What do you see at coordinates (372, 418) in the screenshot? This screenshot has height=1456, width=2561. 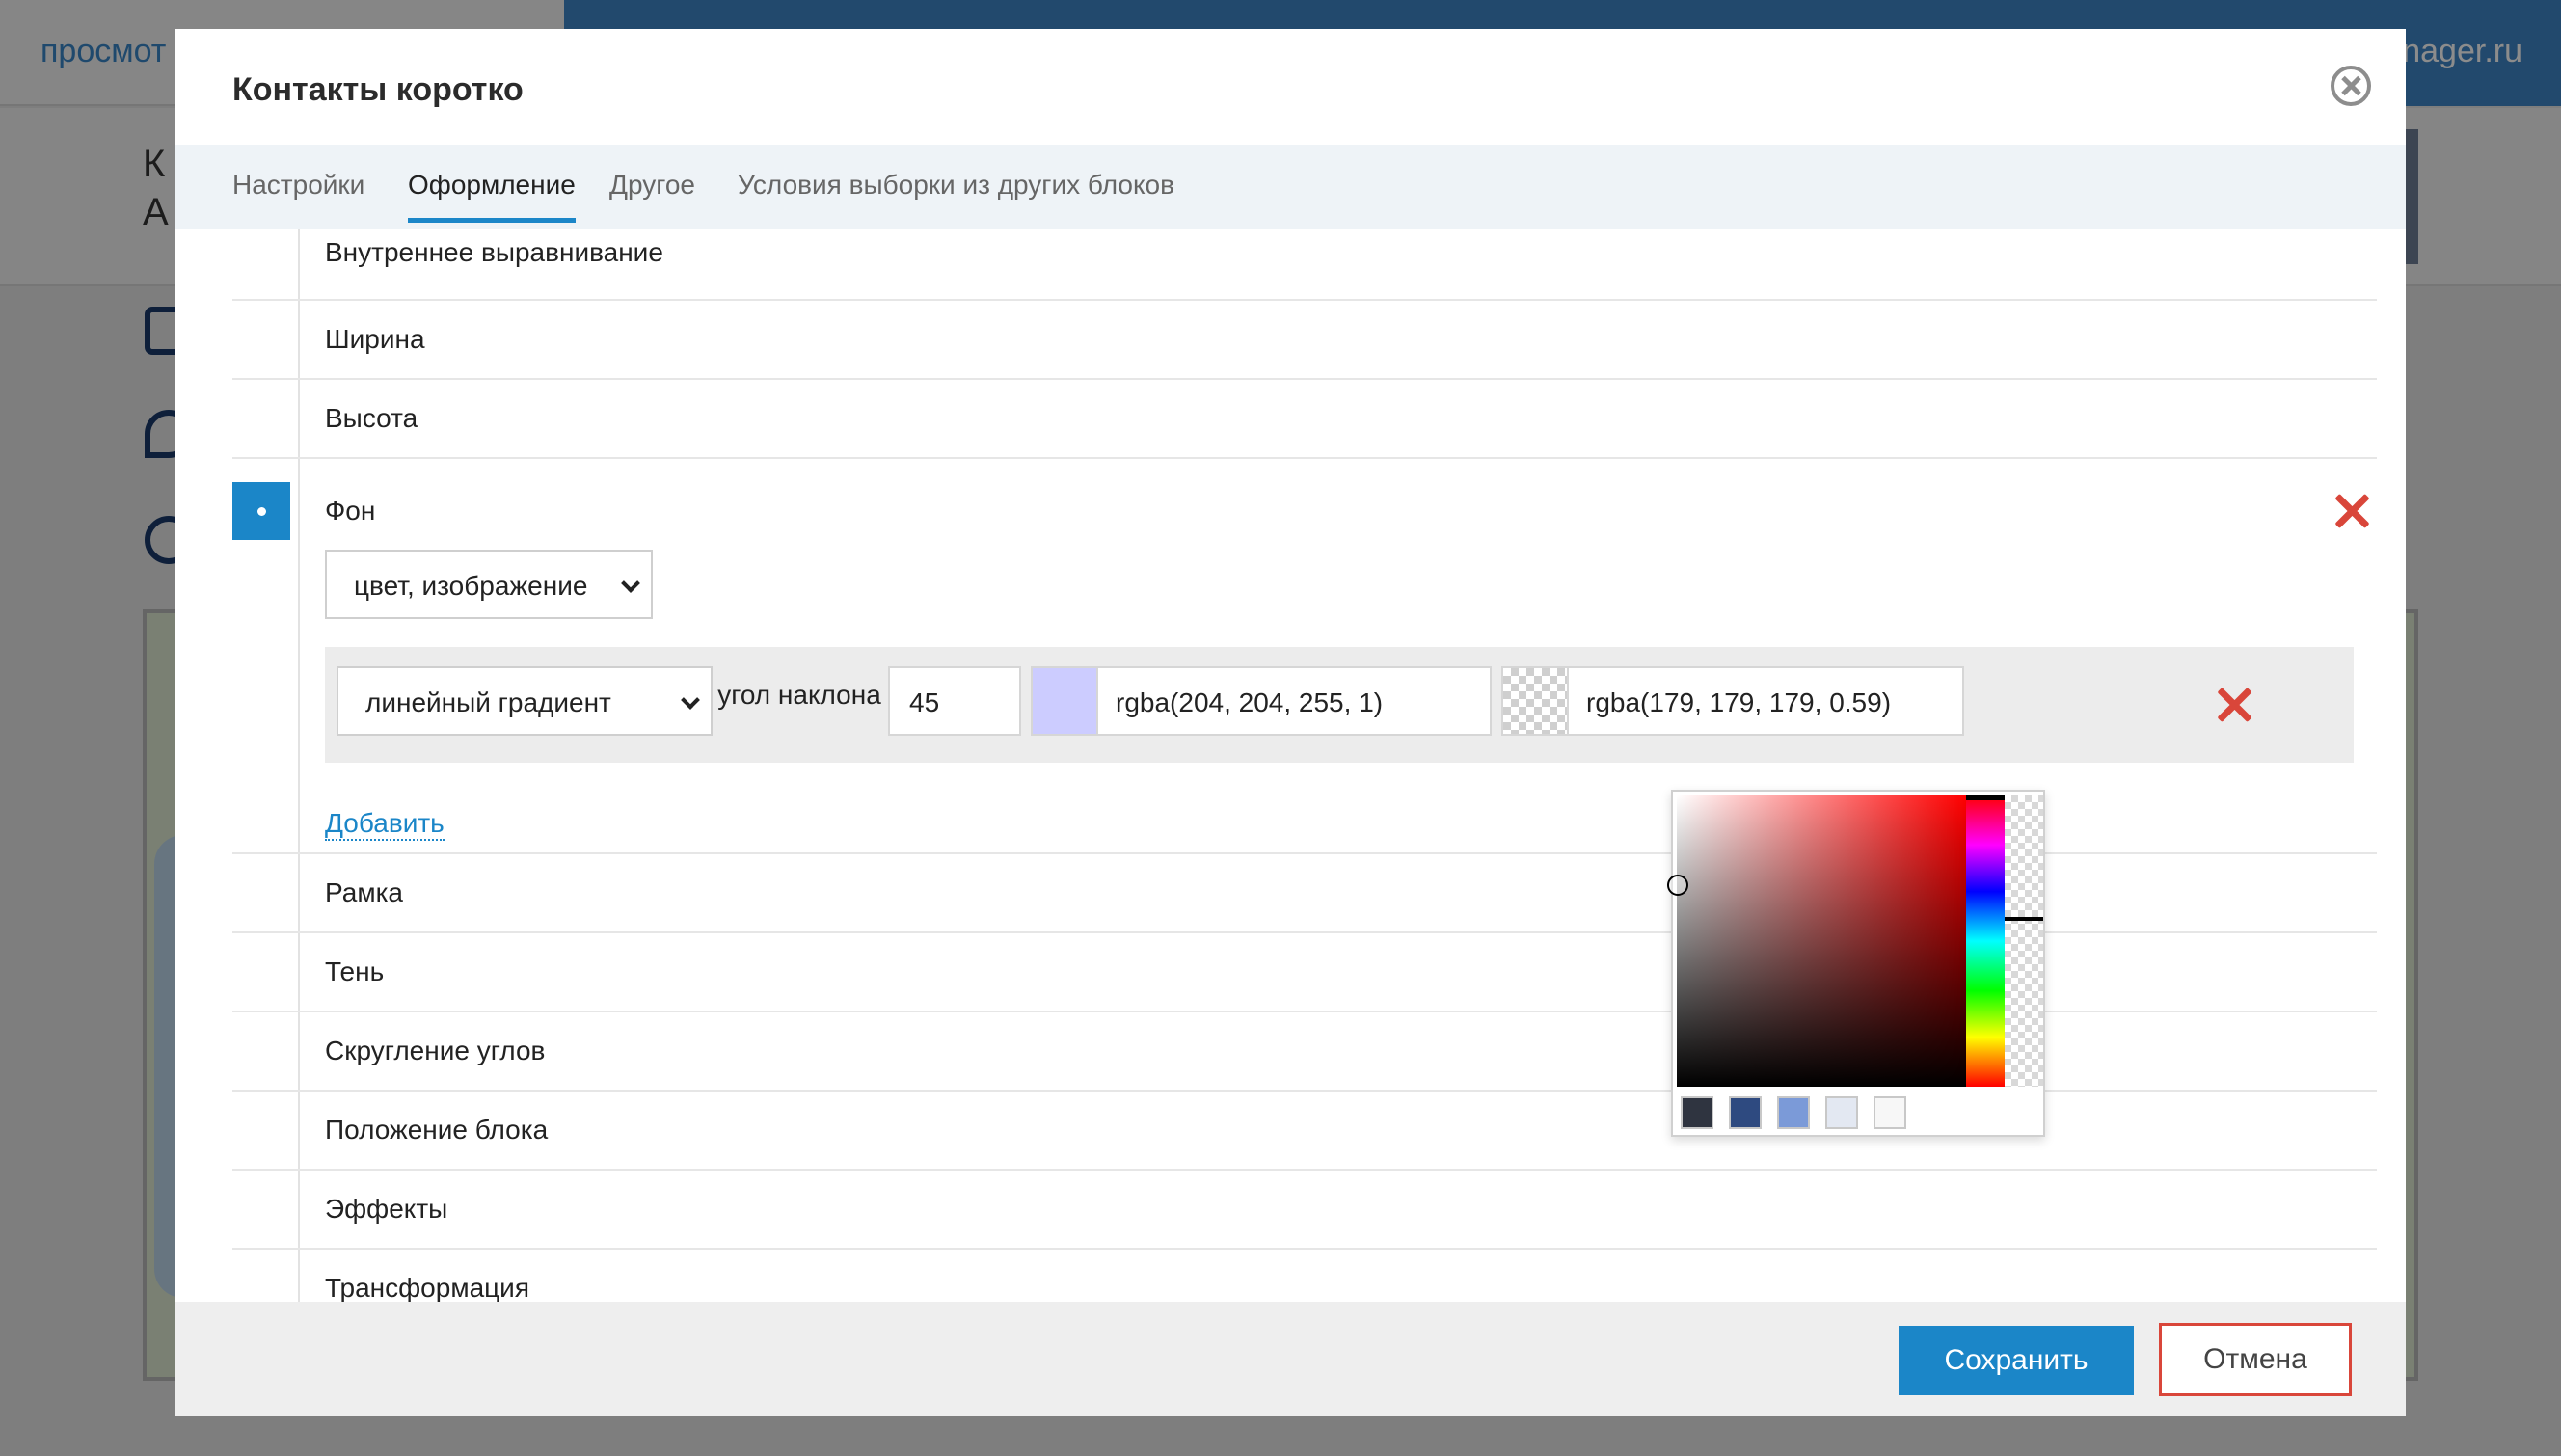 I see `row-label: Высота` at bounding box center [372, 418].